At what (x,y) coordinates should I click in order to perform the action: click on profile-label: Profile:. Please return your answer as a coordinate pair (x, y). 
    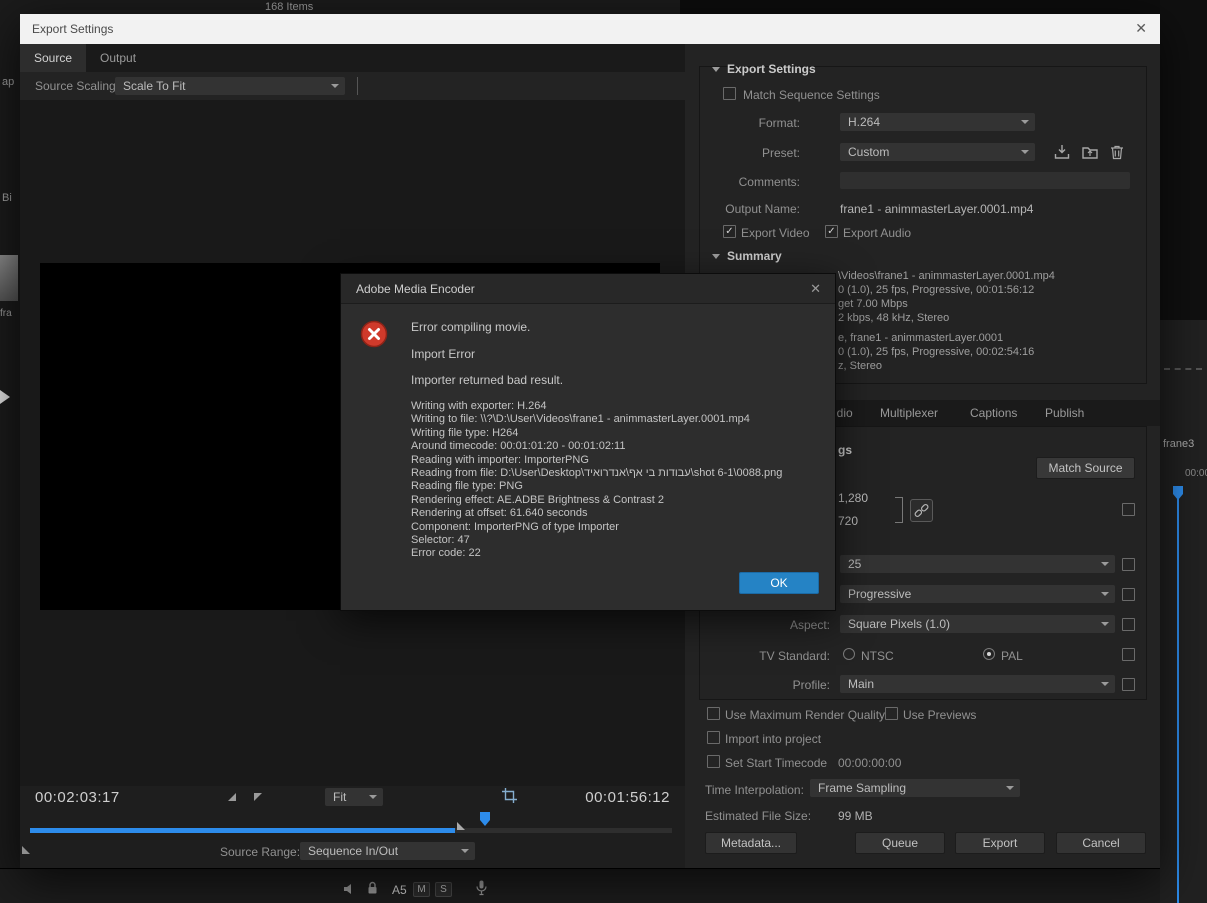
    Looking at the image, I should click on (811, 685).